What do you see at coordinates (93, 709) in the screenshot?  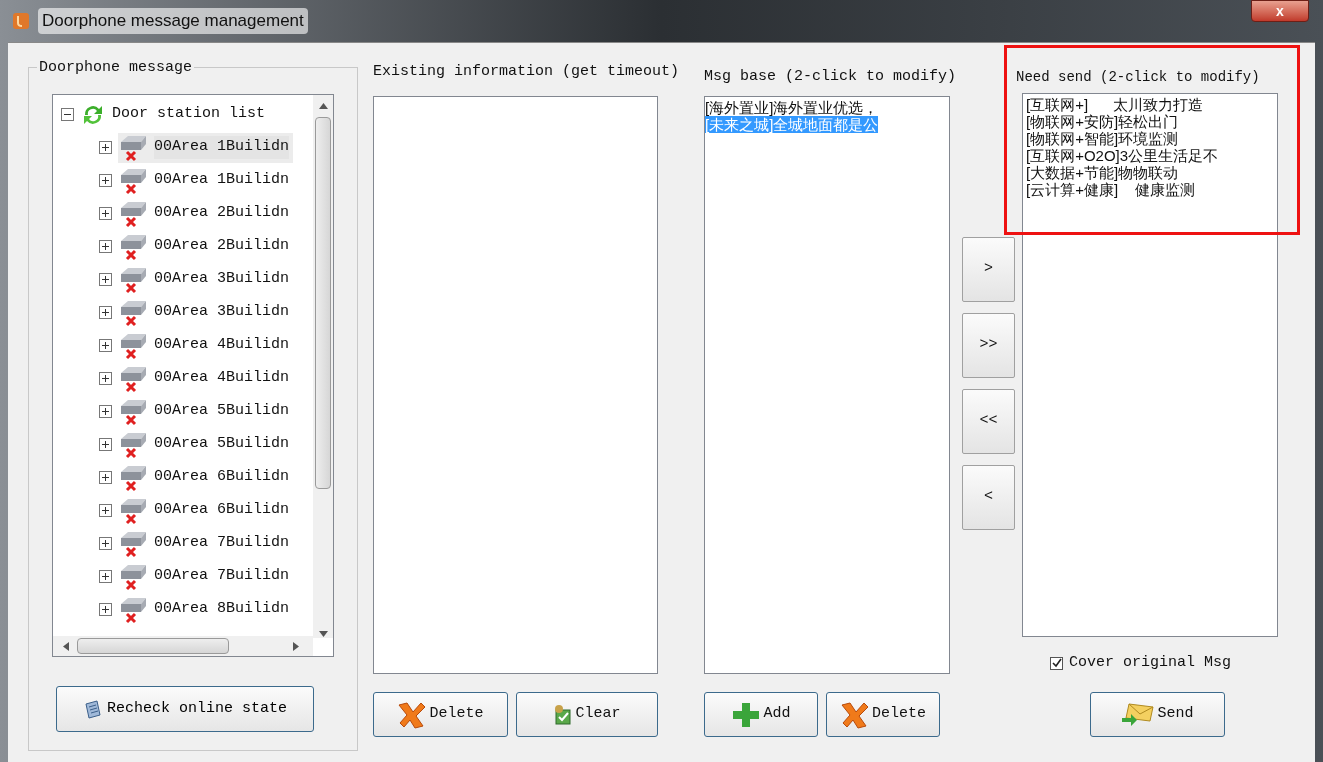 I see `clipboard-icon` at bounding box center [93, 709].